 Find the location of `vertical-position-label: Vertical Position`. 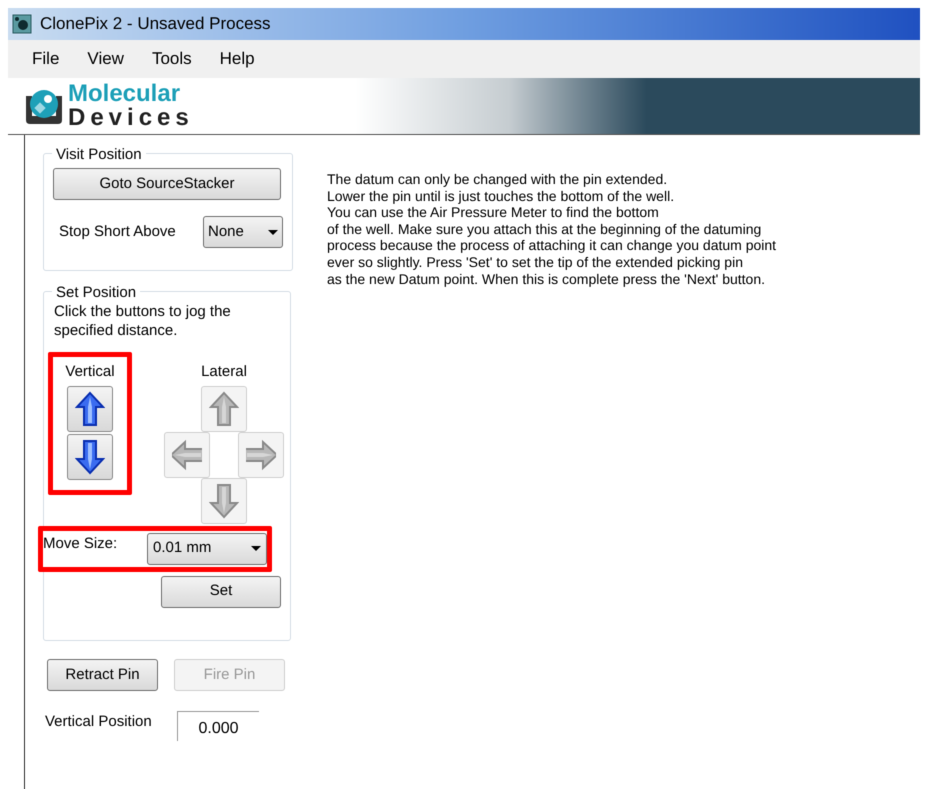

vertical-position-label: Vertical Position is located at coordinates (99, 722).